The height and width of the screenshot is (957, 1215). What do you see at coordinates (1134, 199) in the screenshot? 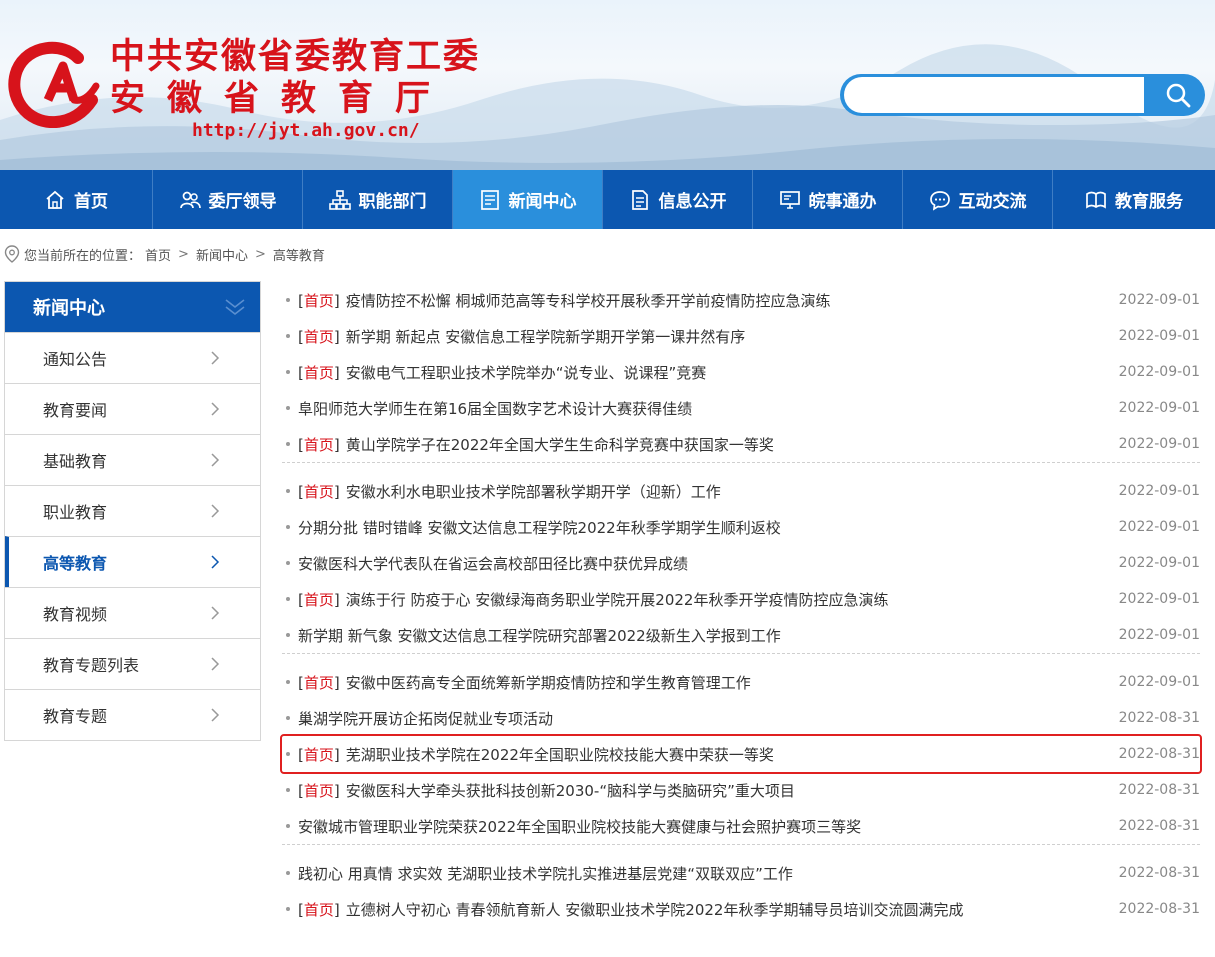
I see `nav-item-edu-service: 教育服务` at bounding box center [1134, 199].